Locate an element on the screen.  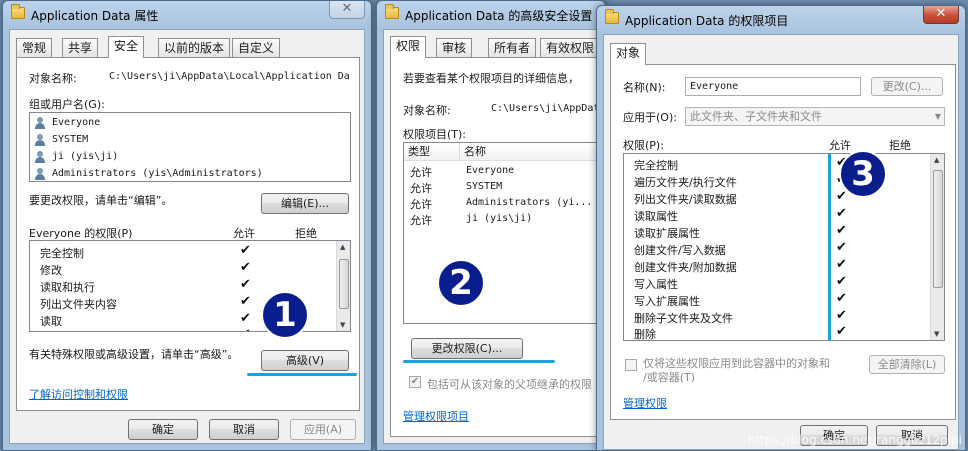
name-label: 名称(N): is located at coordinates (644, 87).